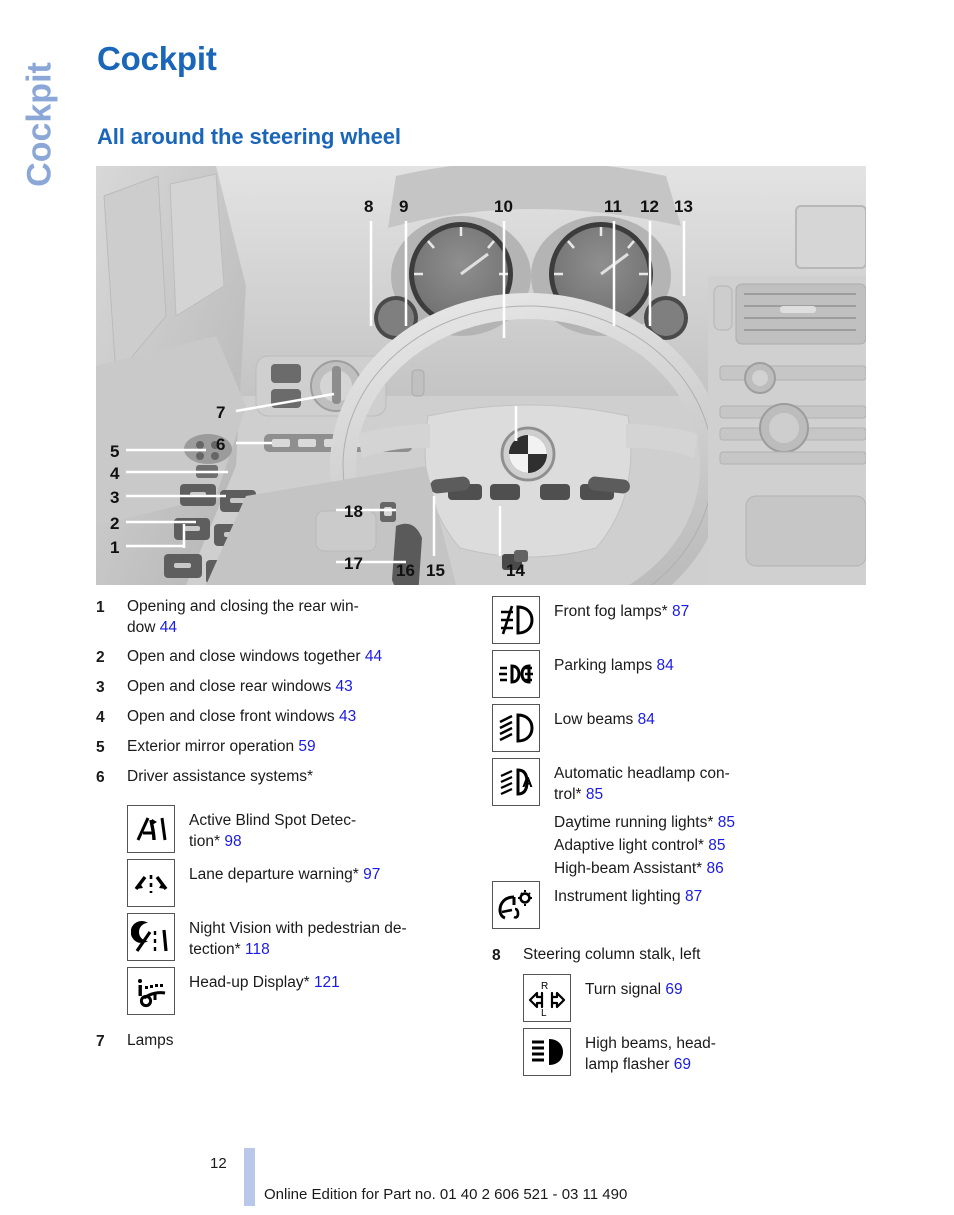  What do you see at coordinates (707, 674) in the screenshot?
I see `lamp-item-parking: Parking lamps 84` at bounding box center [707, 674].